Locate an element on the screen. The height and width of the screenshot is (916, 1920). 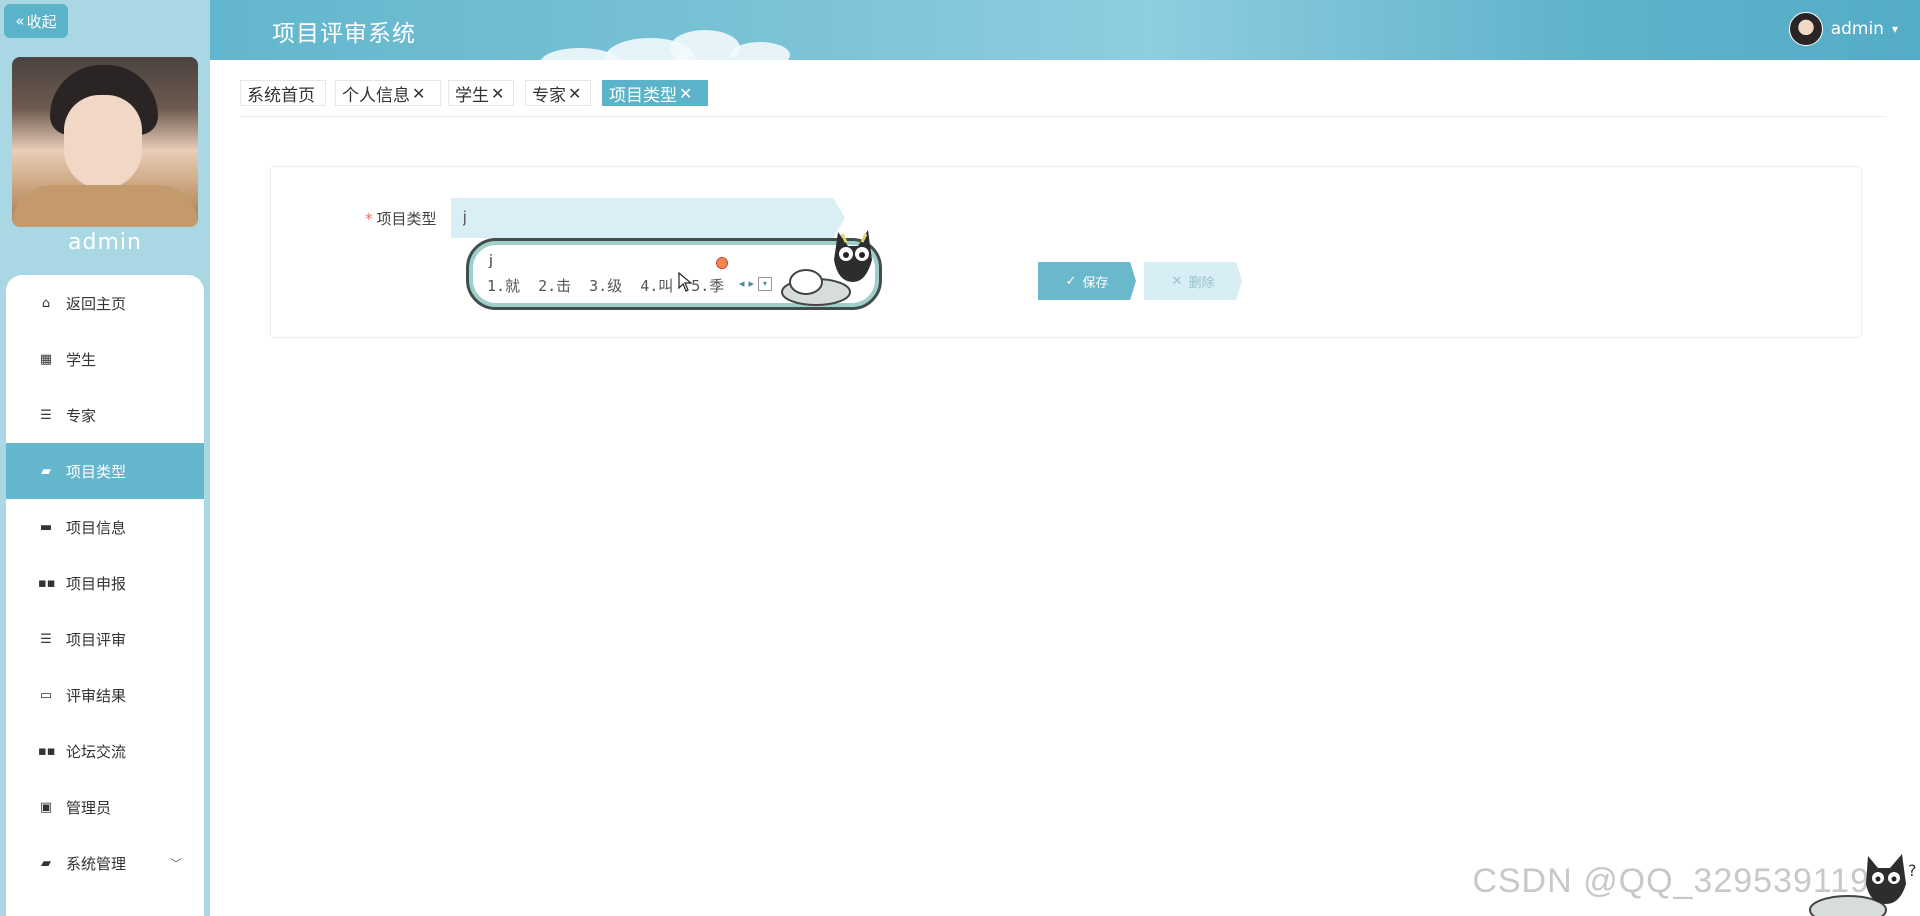
sidebar-item-label: 返回主页 is located at coordinates (96, 303).